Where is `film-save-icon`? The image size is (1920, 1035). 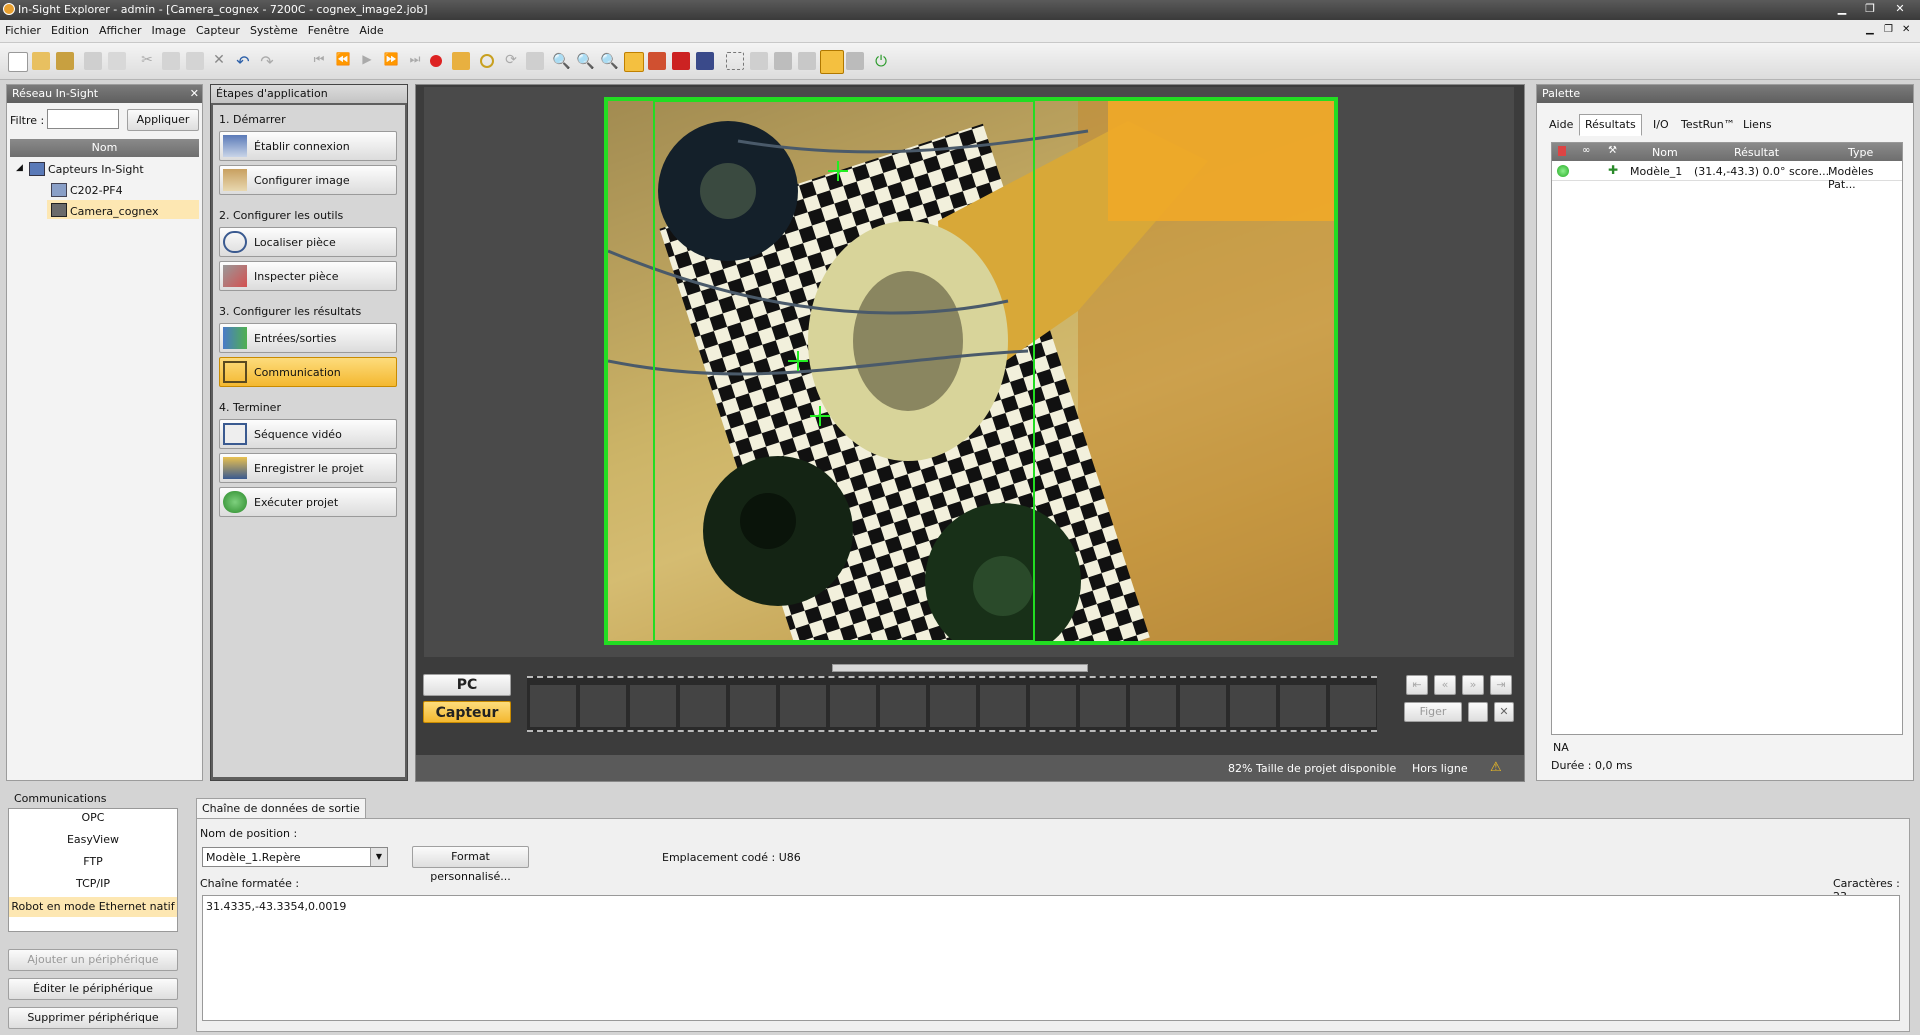
film-save-icon is located at coordinates (1478, 712).